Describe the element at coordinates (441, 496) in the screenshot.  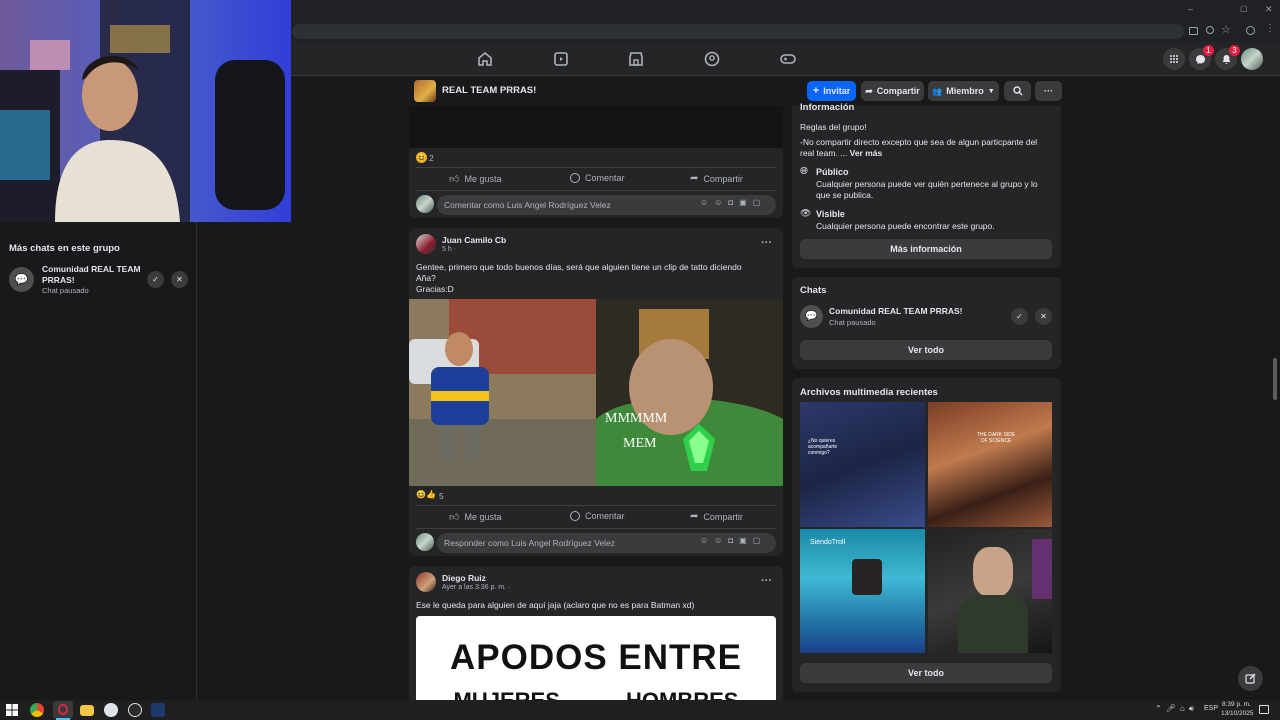
I see `post2-reaction-count: 5` at that location.